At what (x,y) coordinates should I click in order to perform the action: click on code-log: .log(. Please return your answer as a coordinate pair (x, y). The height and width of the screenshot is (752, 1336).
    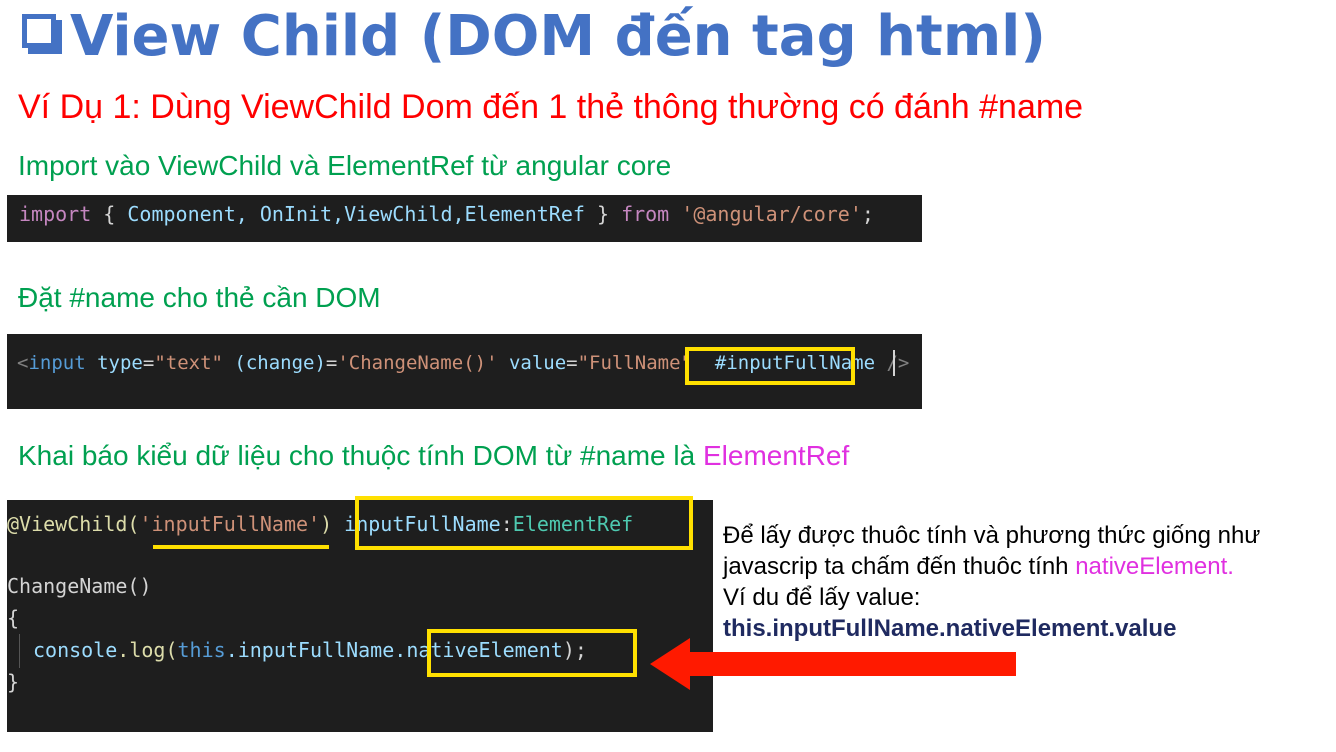
    Looking at the image, I should click on (147, 650).